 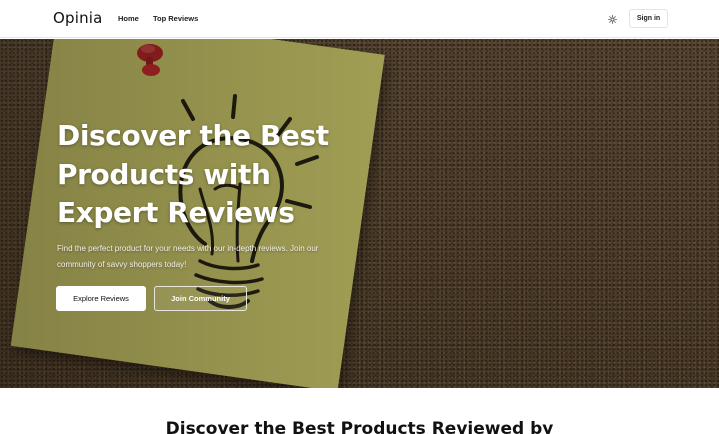 I want to click on nav-home-link: Home, so click(x=128, y=18).